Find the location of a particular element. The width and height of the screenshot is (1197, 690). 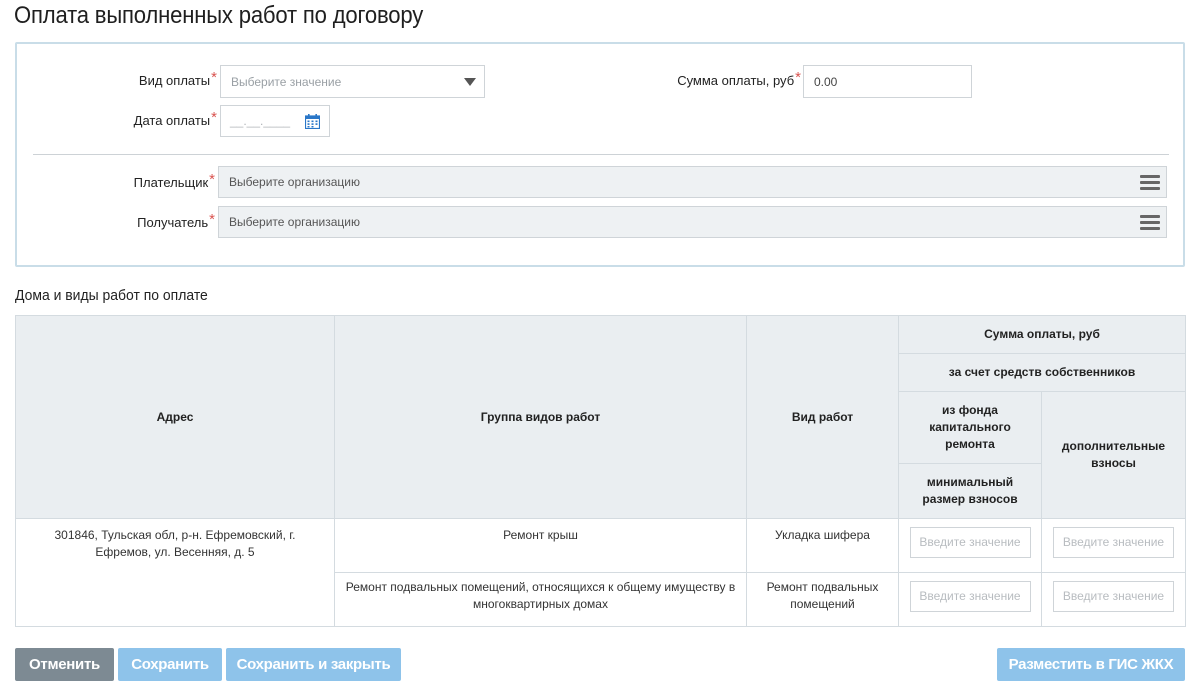

recipient-placeholder: Выберите организацию is located at coordinates (295, 222).